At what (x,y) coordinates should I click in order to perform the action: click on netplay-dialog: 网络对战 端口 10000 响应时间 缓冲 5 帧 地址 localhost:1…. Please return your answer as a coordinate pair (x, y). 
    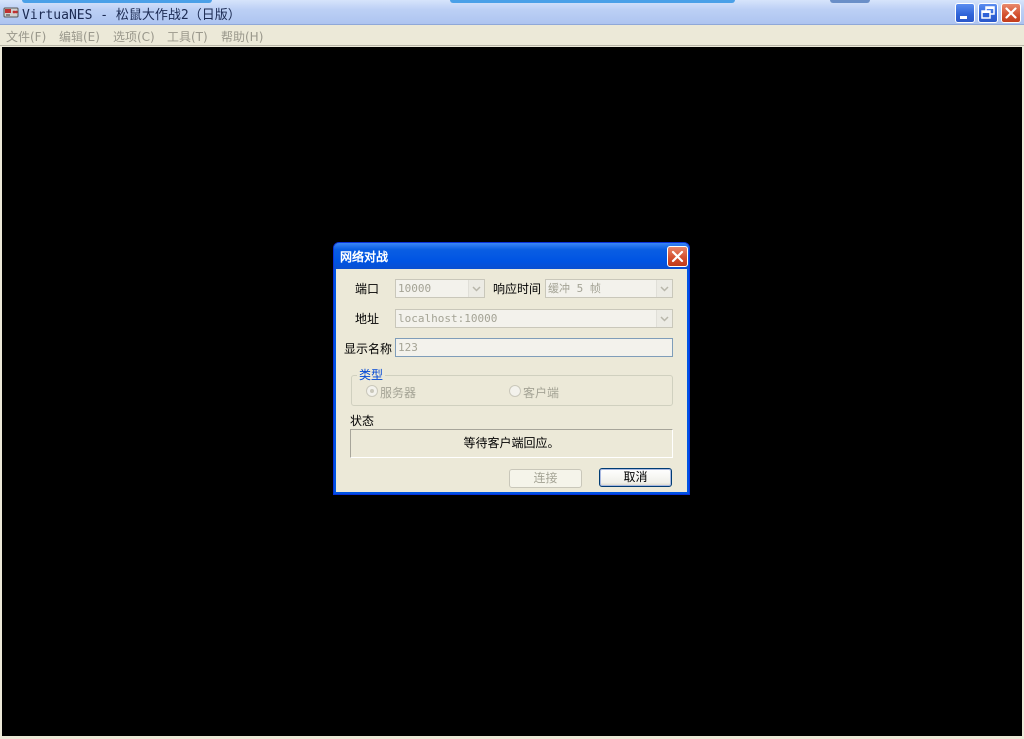
    Looking at the image, I should click on (511, 368).